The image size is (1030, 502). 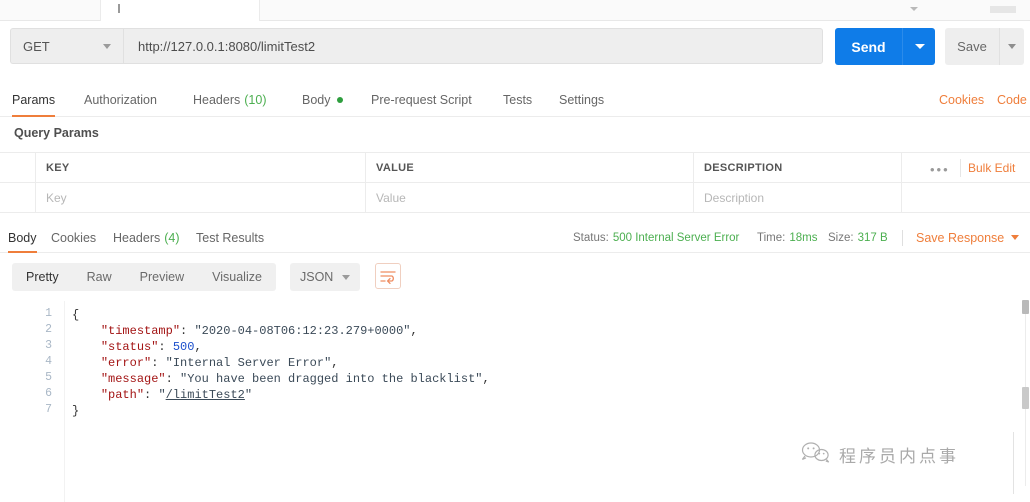 What do you see at coordinates (815, 454) in the screenshot?
I see `wechat-icon` at bounding box center [815, 454].